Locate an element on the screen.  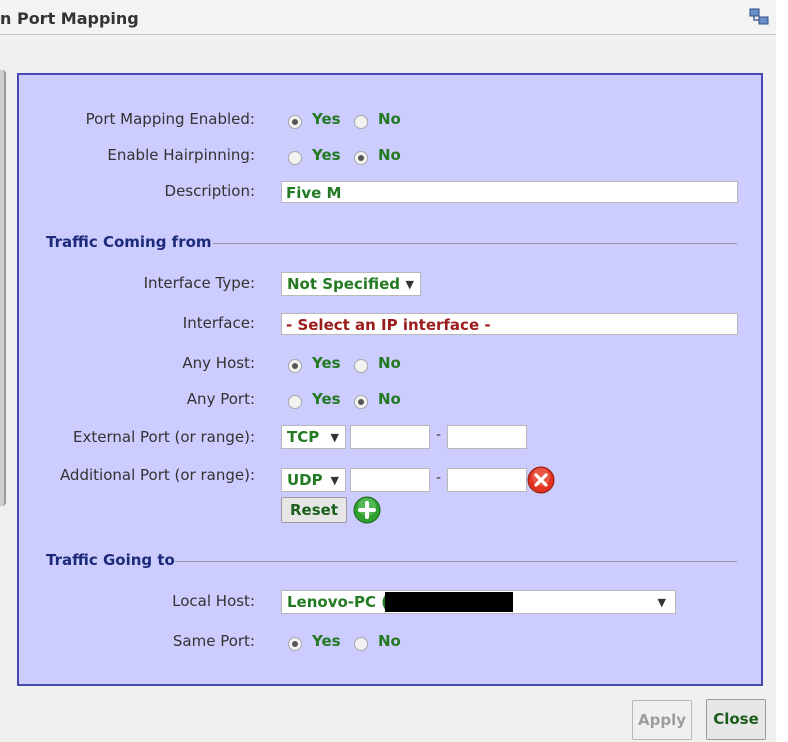
local-host-label: Local Host: is located at coordinates (213, 601).